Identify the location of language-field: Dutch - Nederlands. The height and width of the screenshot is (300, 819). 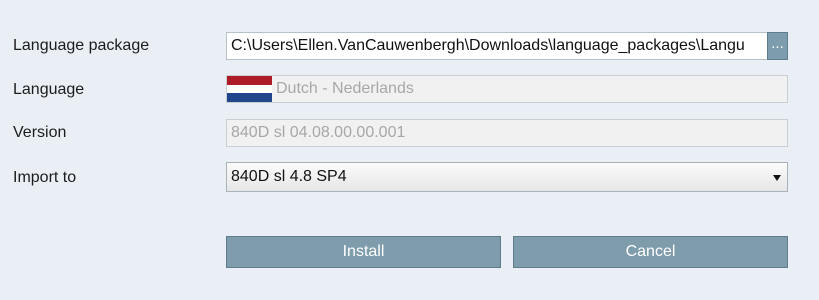
(507, 89).